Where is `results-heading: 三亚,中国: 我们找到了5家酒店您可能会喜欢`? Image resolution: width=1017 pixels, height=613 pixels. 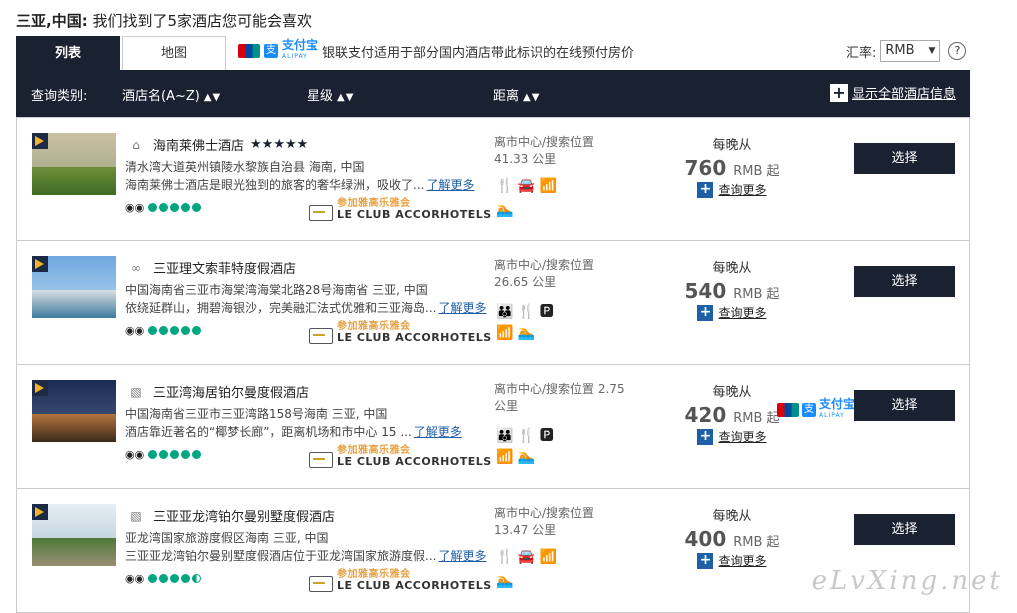 results-heading: 三亚,中国: 我们找到了5家酒店您可能会喜欢 is located at coordinates (164, 20).